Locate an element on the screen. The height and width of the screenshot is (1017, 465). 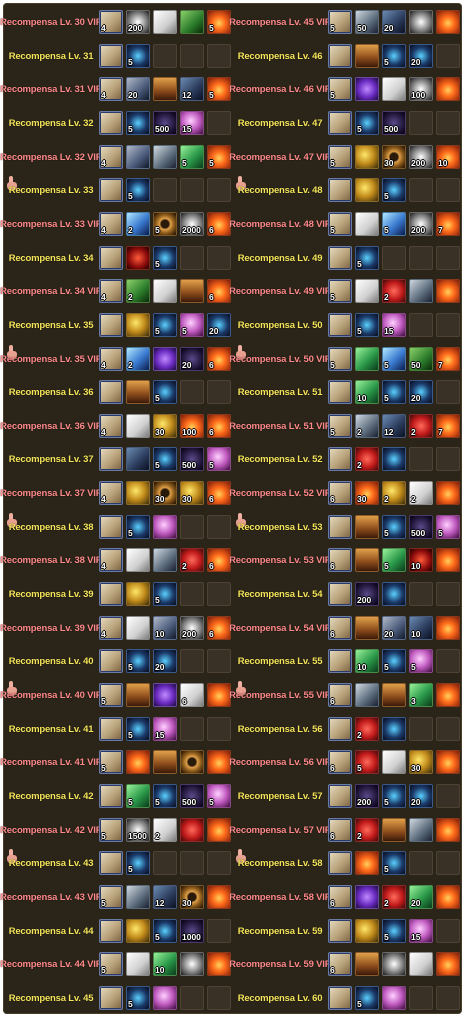
item-slot: 7 is located at coordinates (448, 359).